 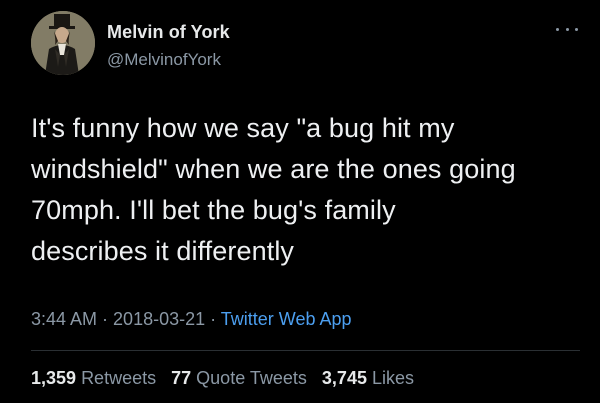 What do you see at coordinates (344, 378) in the screenshot?
I see `likes-count: 3,745` at bounding box center [344, 378].